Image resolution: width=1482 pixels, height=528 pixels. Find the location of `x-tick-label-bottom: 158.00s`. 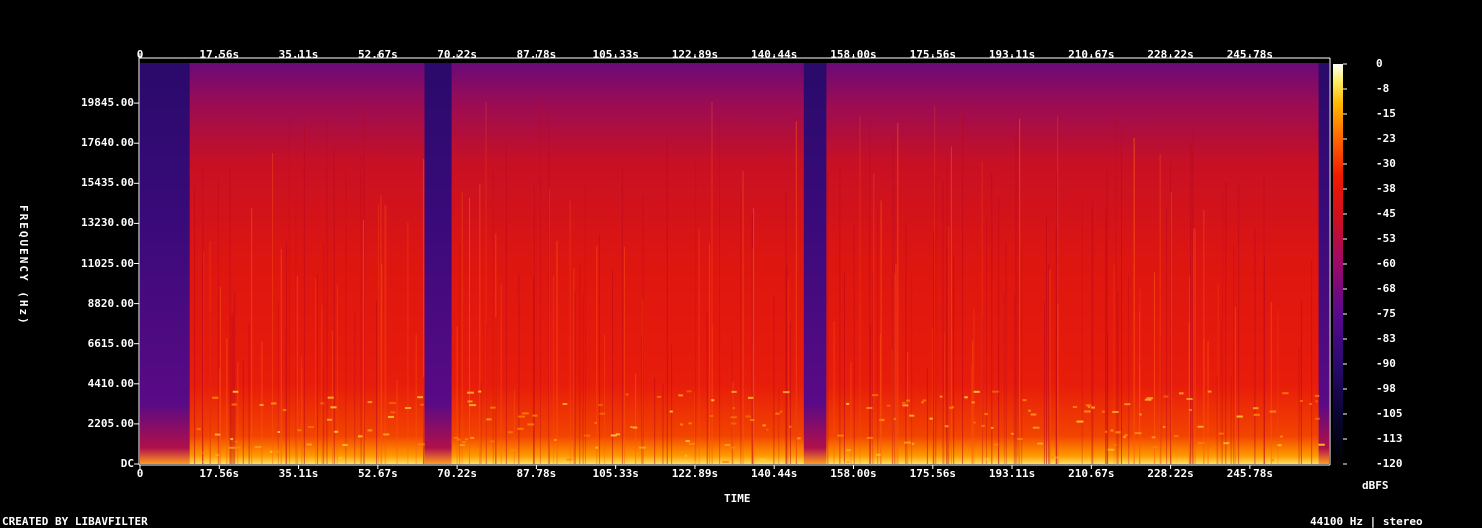

x-tick-label-bottom: 158.00s is located at coordinates (853, 473).